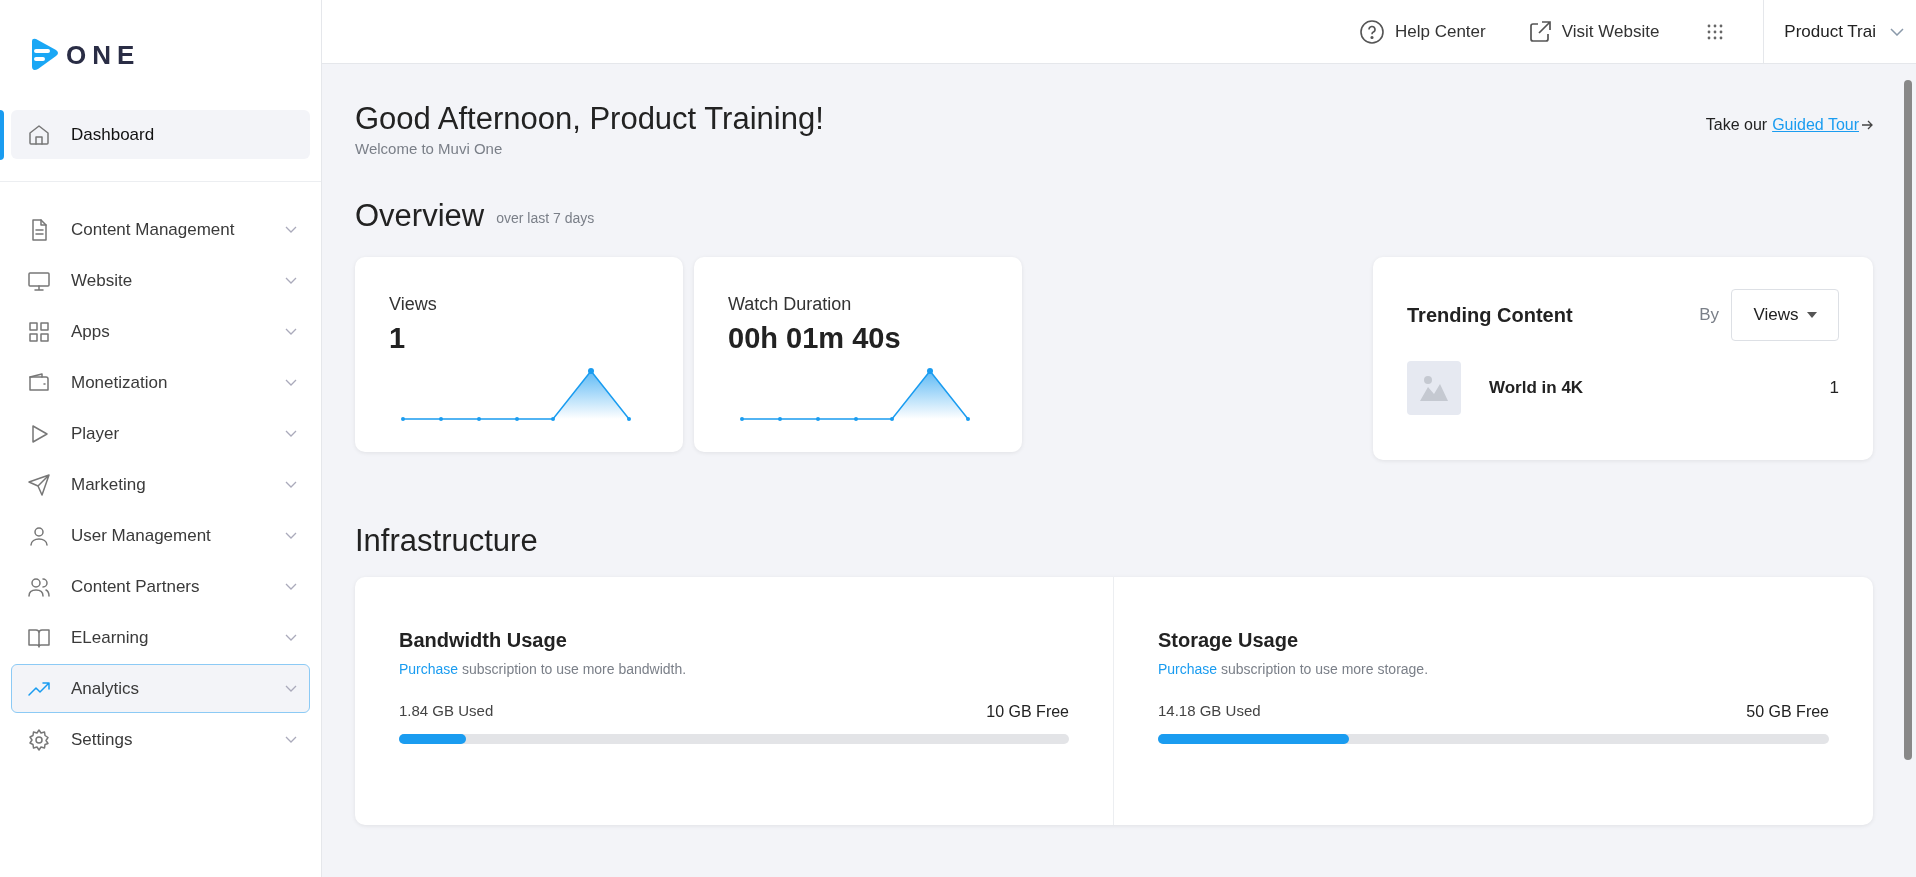  I want to click on sidebar-item: Content Partners, so click(160, 586).